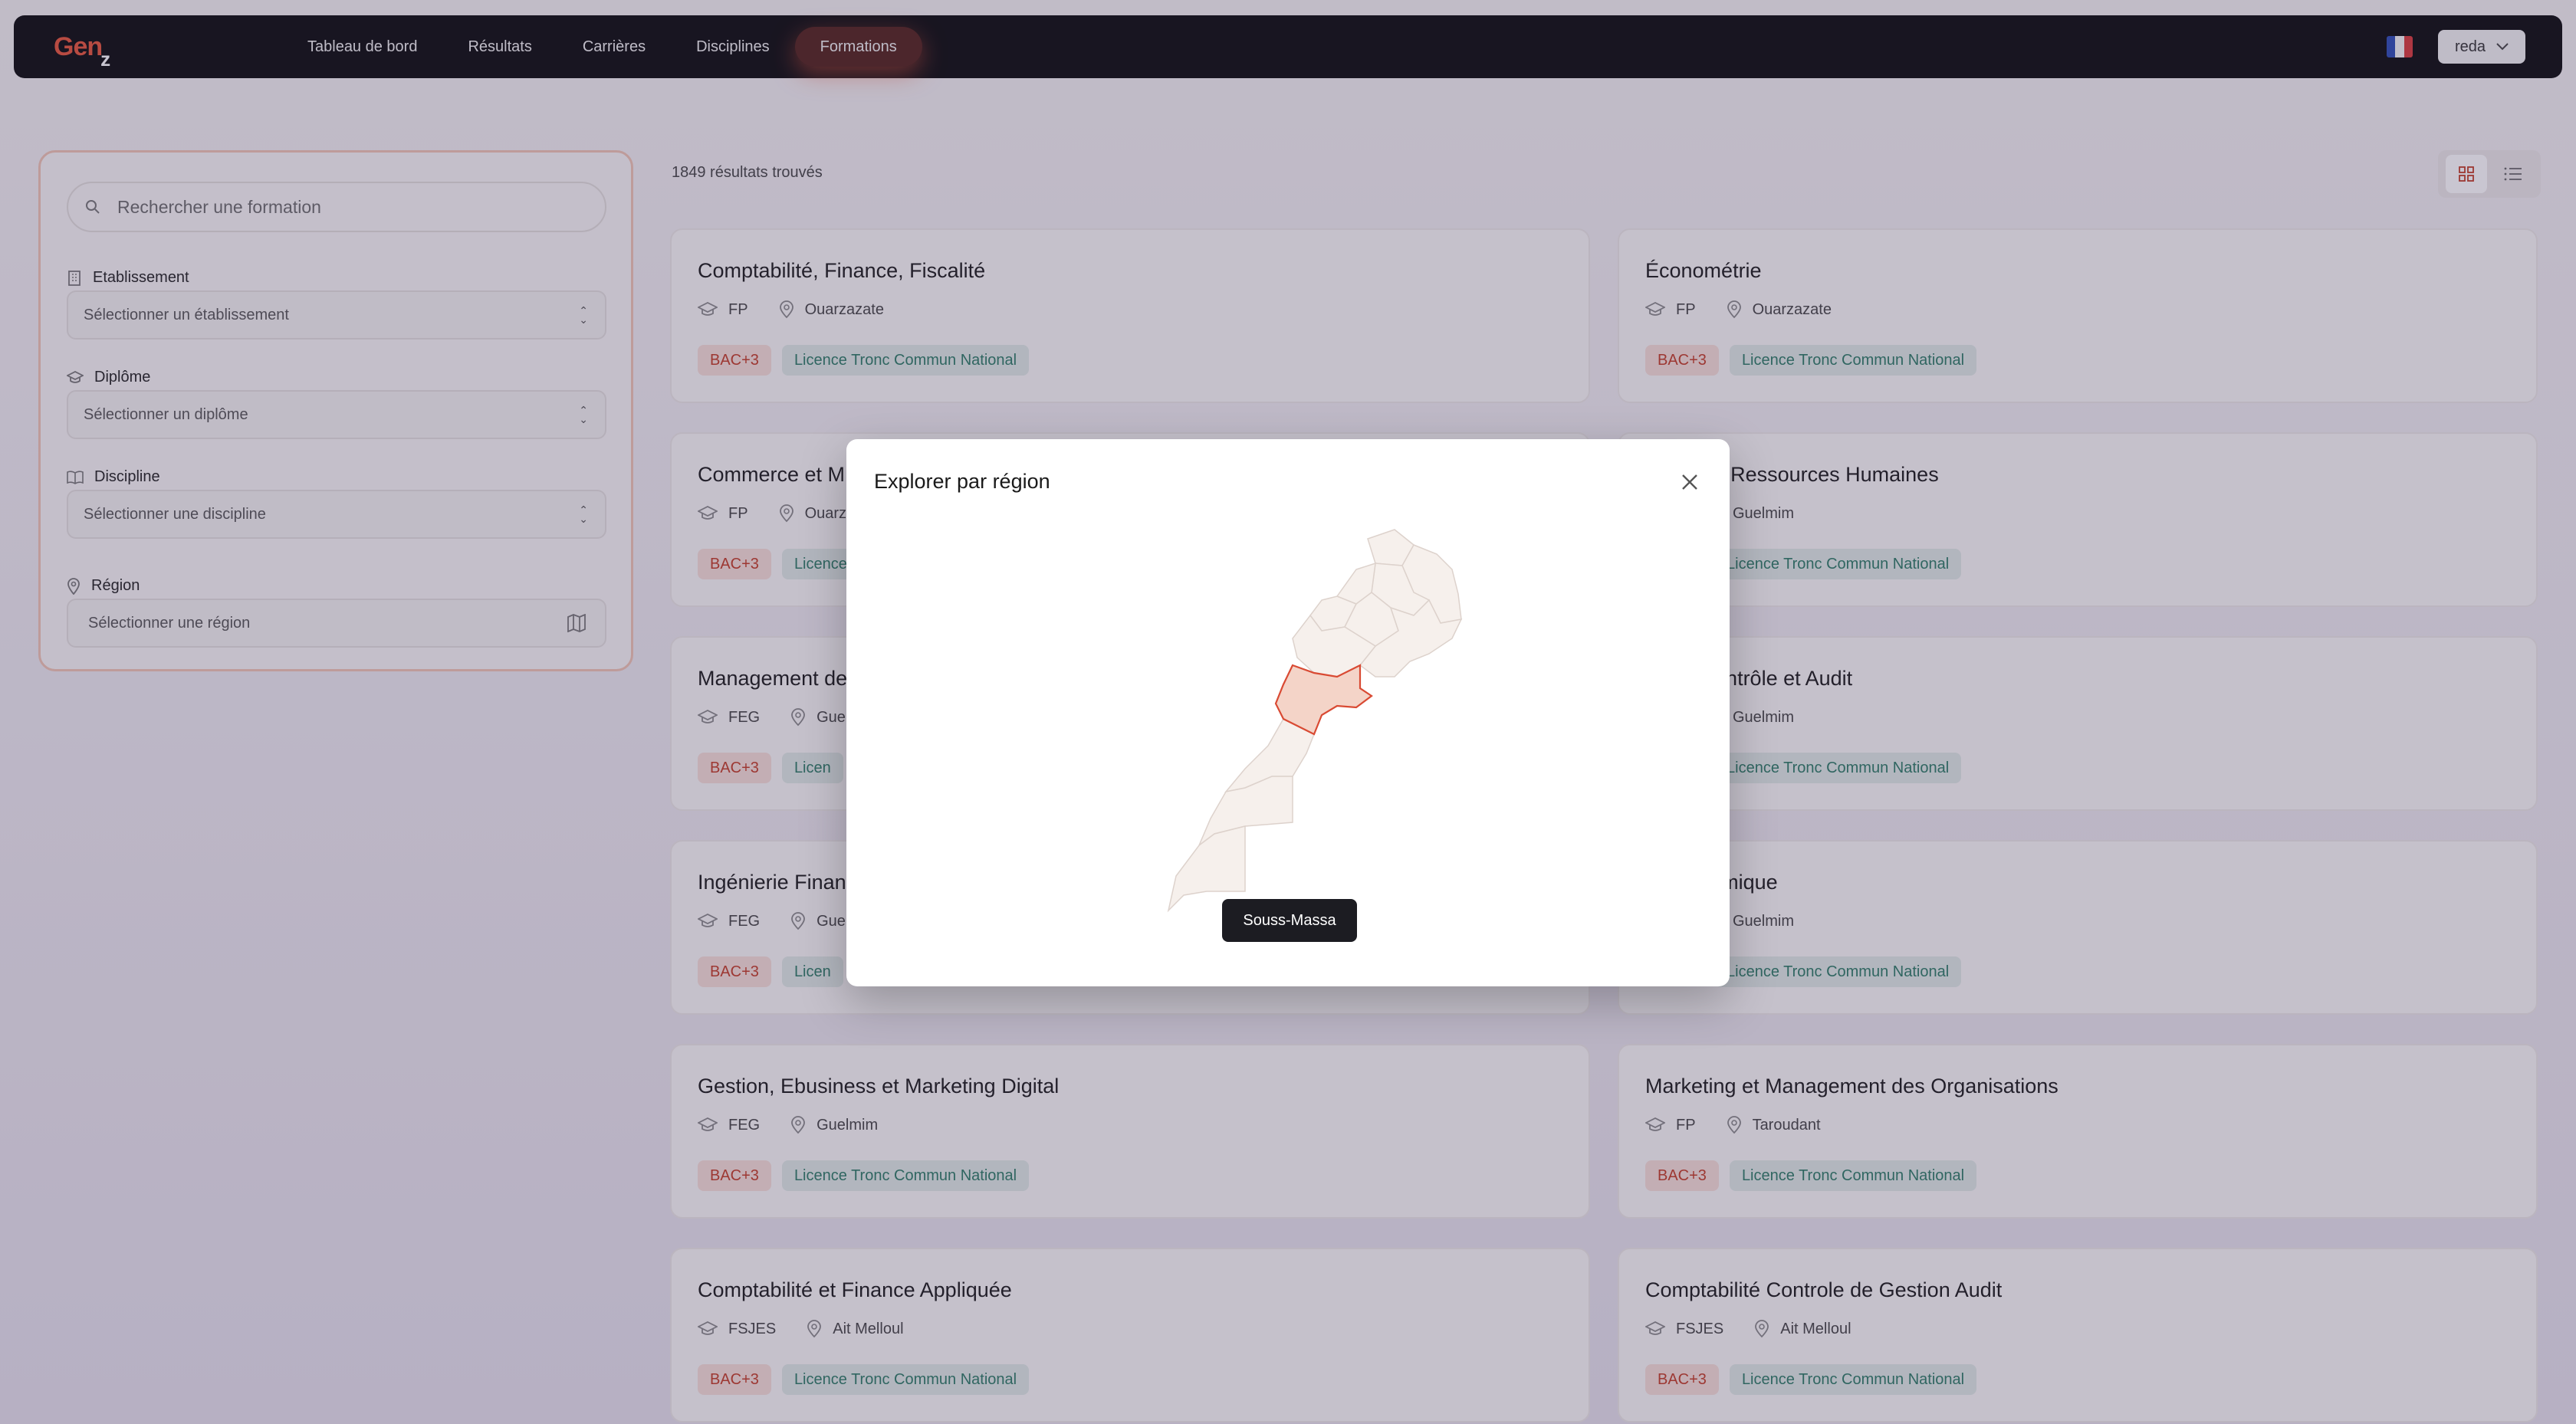 The image size is (2576, 1424). What do you see at coordinates (1290, 920) in the screenshot?
I see `region-tooltip: Souss-Massa` at bounding box center [1290, 920].